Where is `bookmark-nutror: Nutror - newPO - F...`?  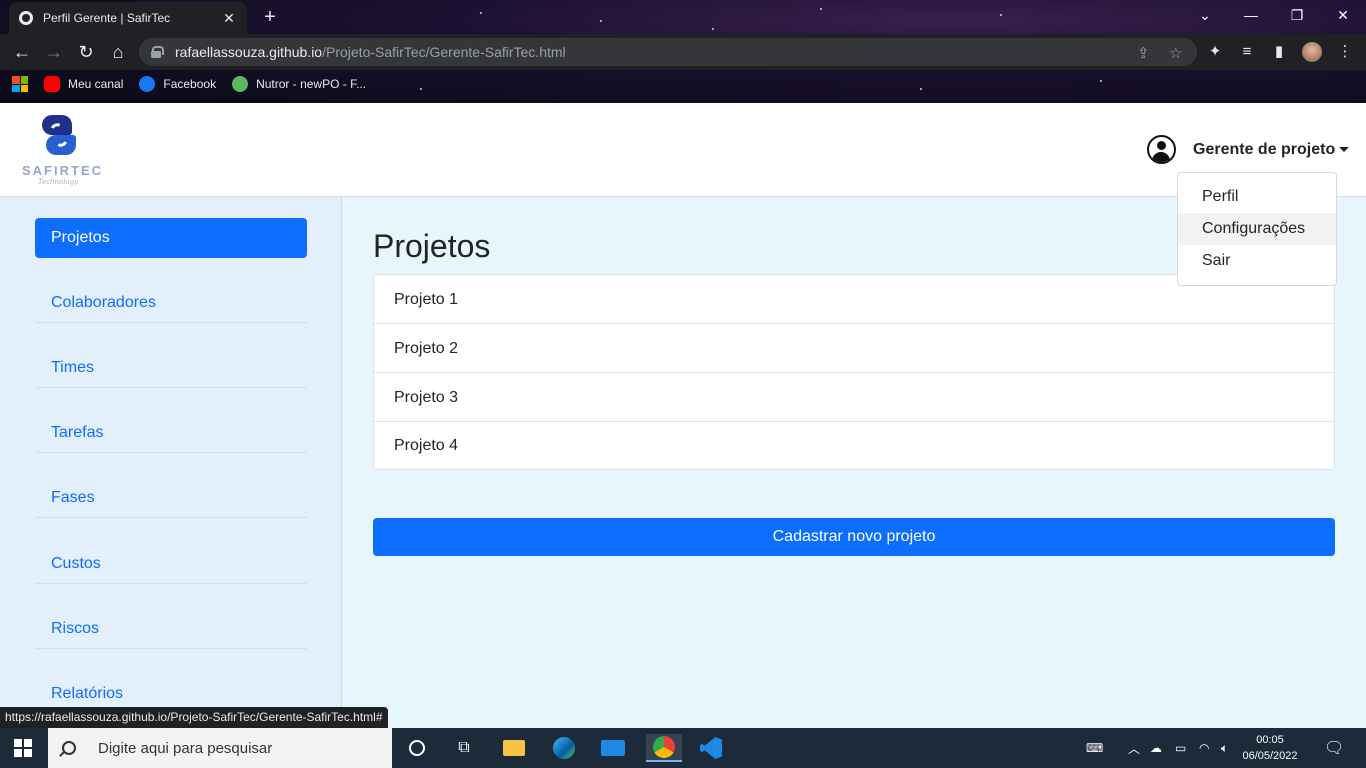
bookmark-nutror: Nutror - newPO - F... is located at coordinates (299, 84).